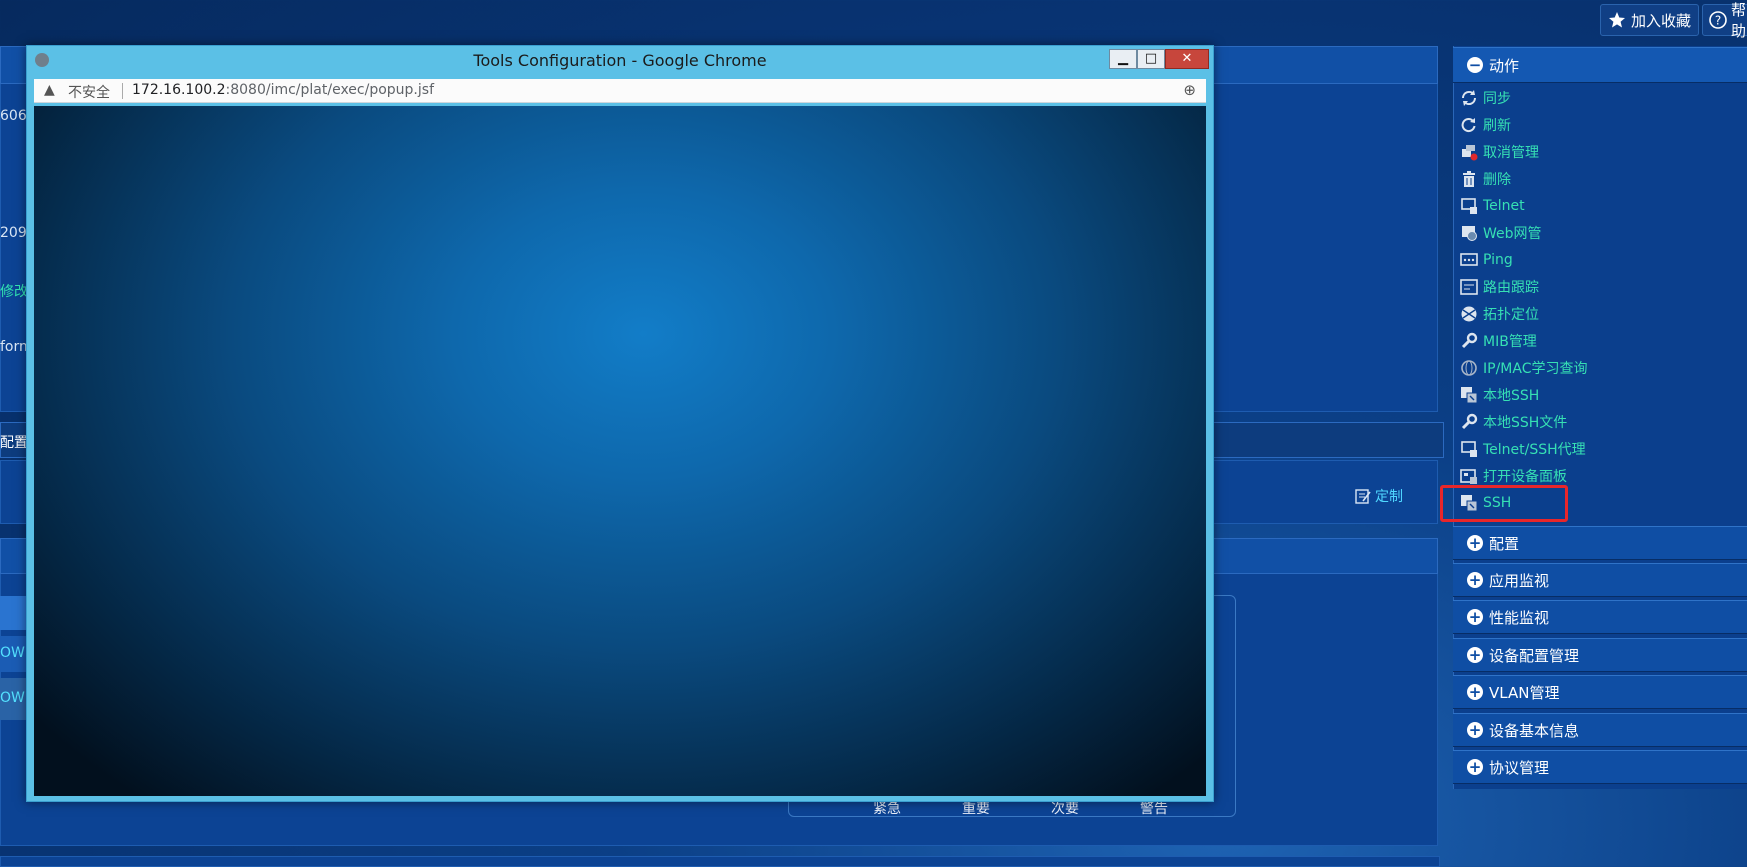 Image resolution: width=1747 pixels, height=867 pixels. What do you see at coordinates (1499, 314) in the screenshot?
I see `action-topology: 拓扑定位` at bounding box center [1499, 314].